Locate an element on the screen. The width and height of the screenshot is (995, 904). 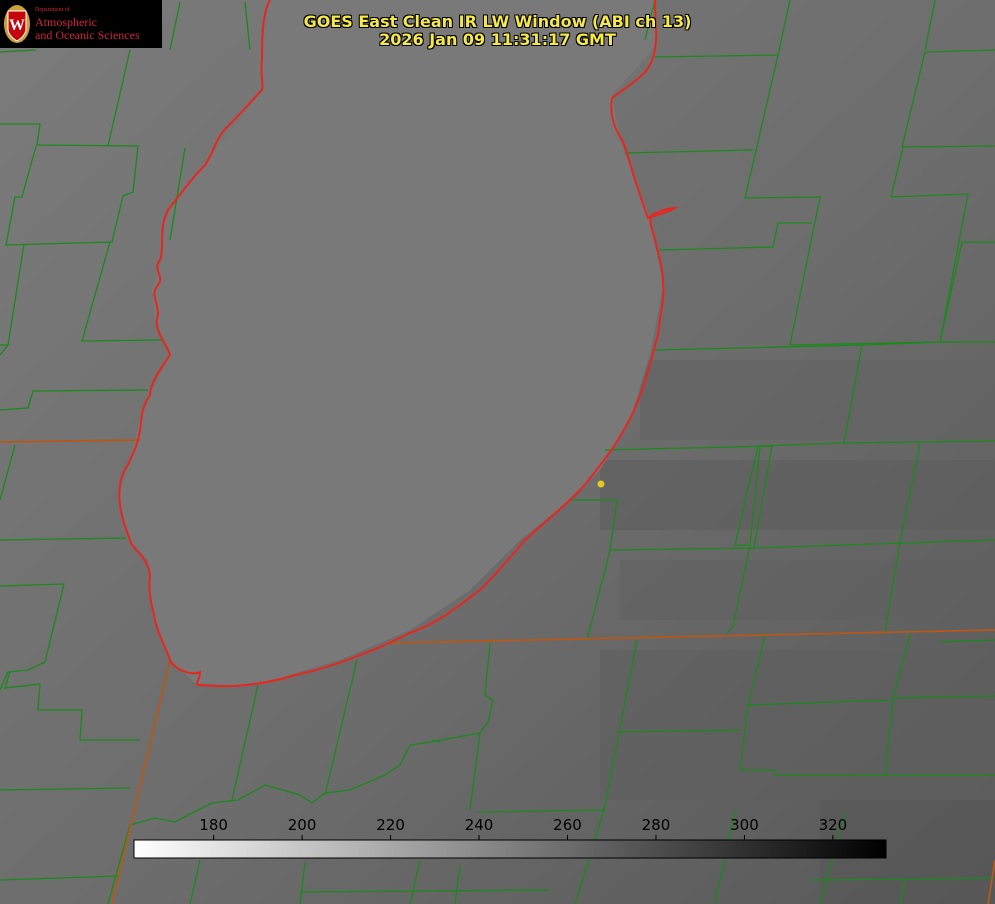
colorbar-gradient is located at coordinates (510, 849).